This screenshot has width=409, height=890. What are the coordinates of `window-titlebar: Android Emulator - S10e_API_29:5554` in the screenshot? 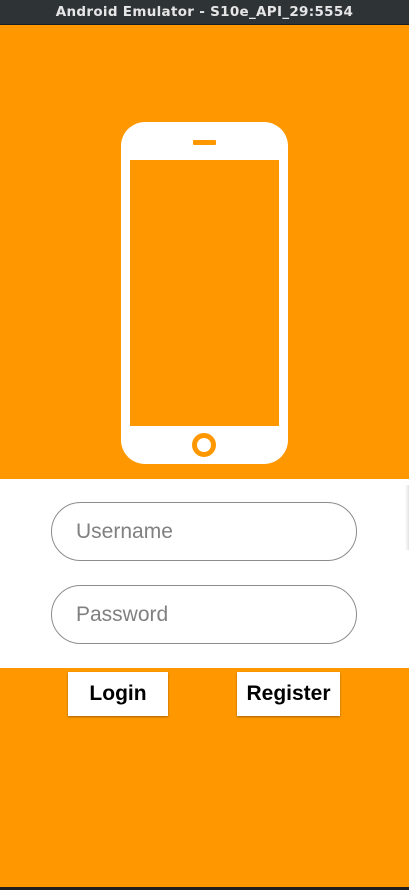 It's located at (204, 12).